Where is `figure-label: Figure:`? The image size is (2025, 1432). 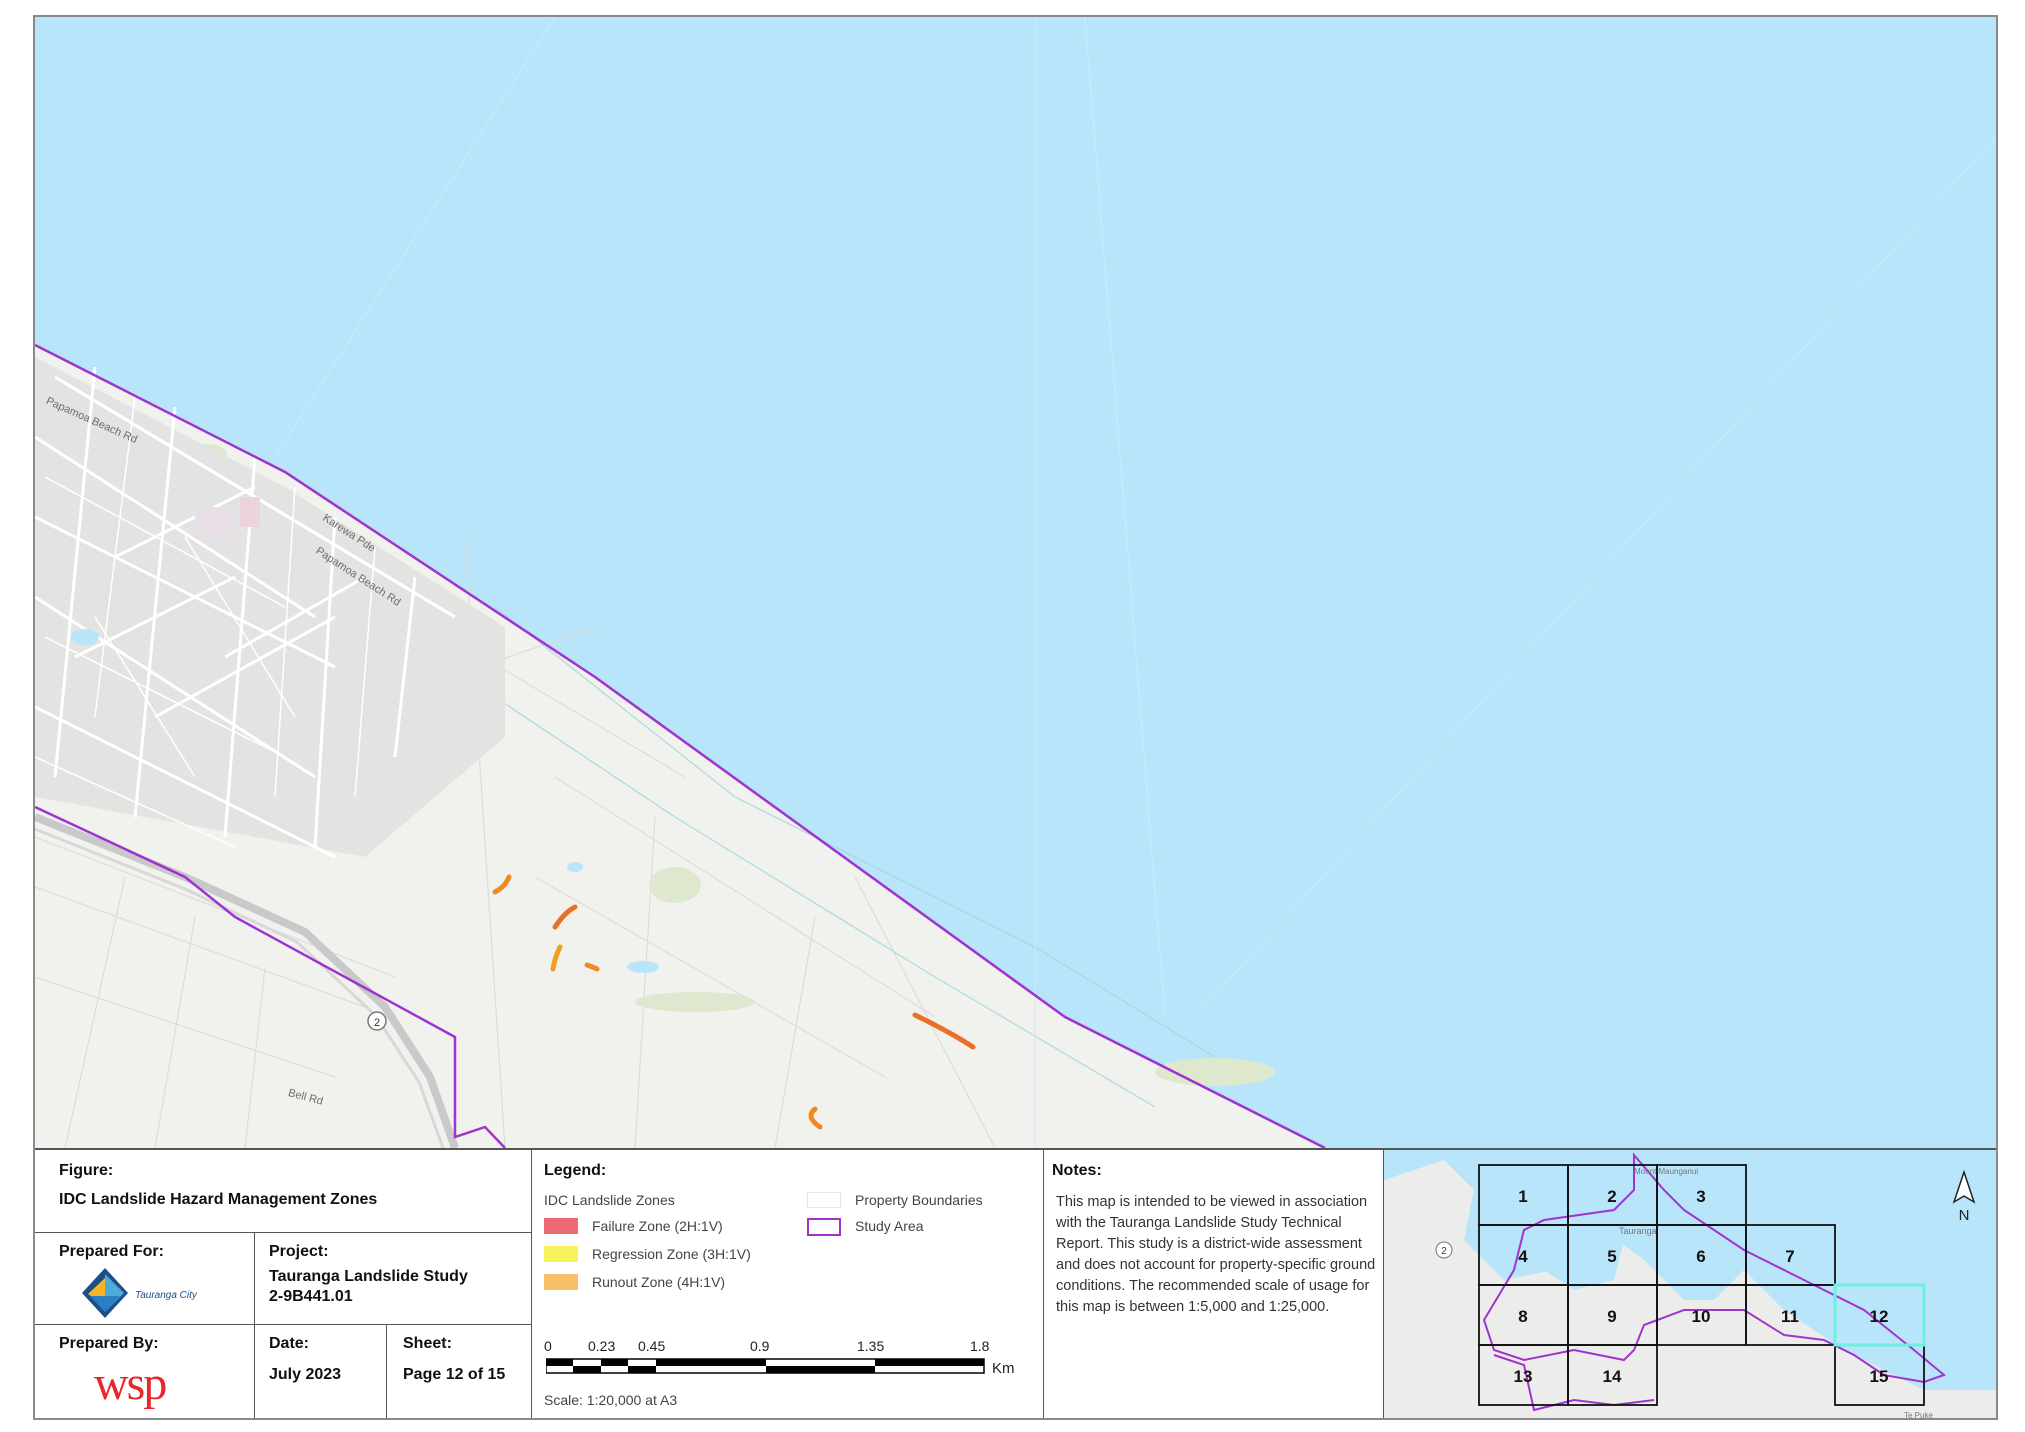 figure-label: Figure: is located at coordinates (86, 1170).